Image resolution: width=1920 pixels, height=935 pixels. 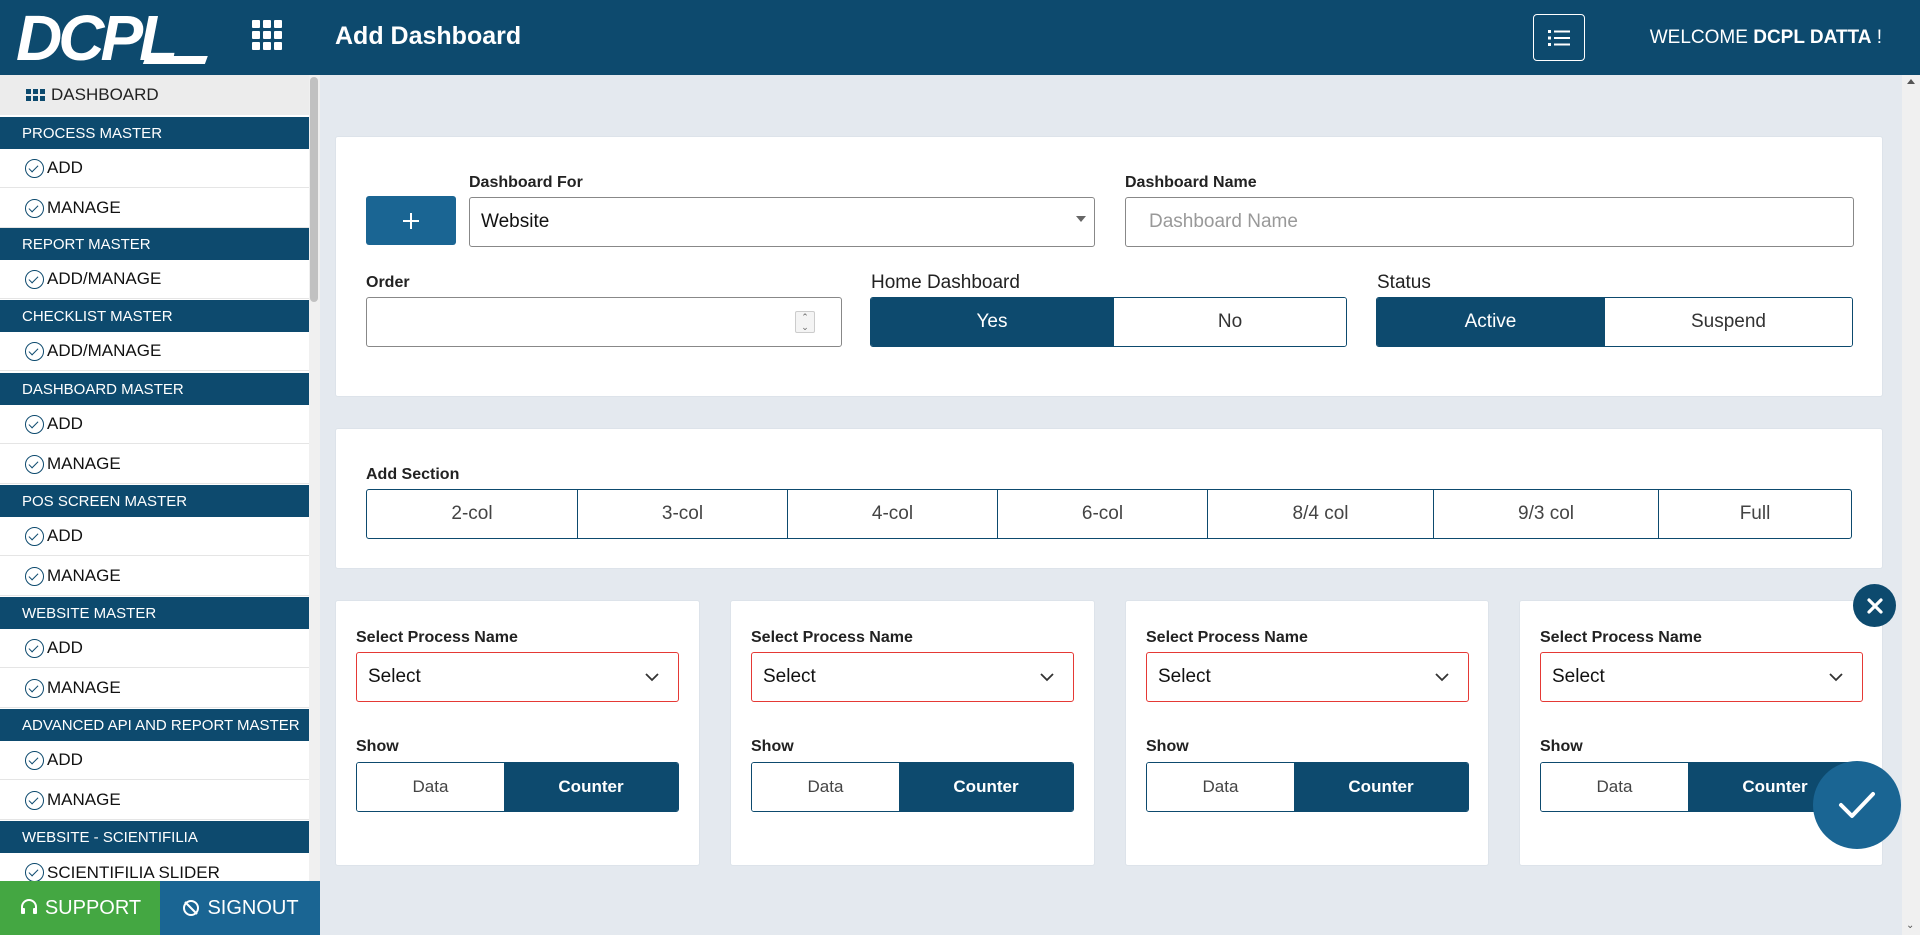 What do you see at coordinates (314, 189) in the screenshot?
I see `sidebar-scrollbar-thumb` at bounding box center [314, 189].